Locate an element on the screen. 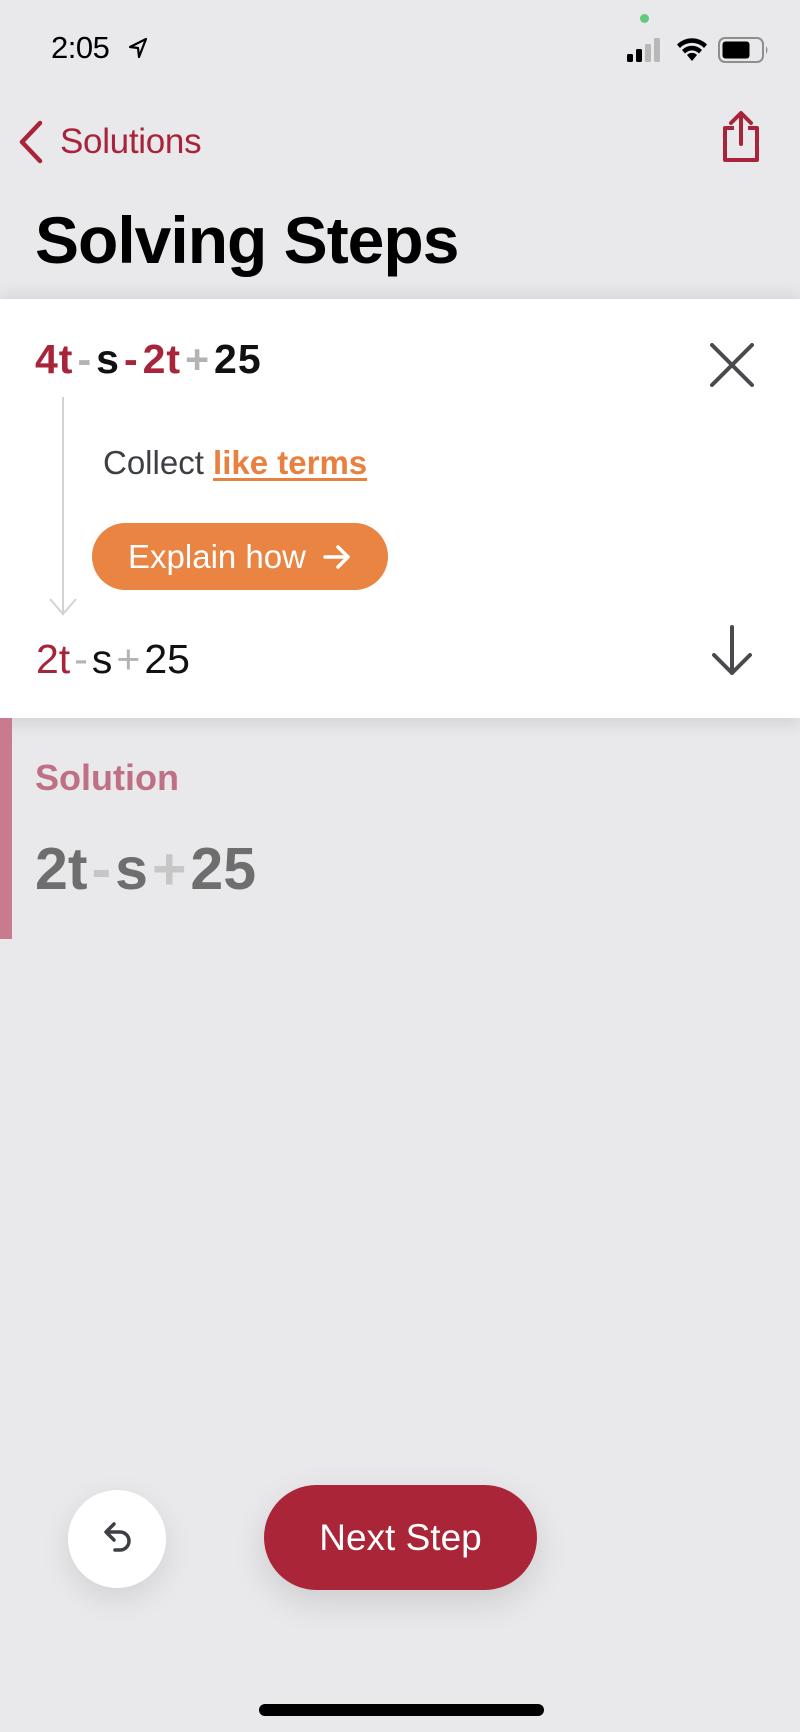 This screenshot has height=1732, width=800. connector-arrow-icon is located at coordinates (63, 607).